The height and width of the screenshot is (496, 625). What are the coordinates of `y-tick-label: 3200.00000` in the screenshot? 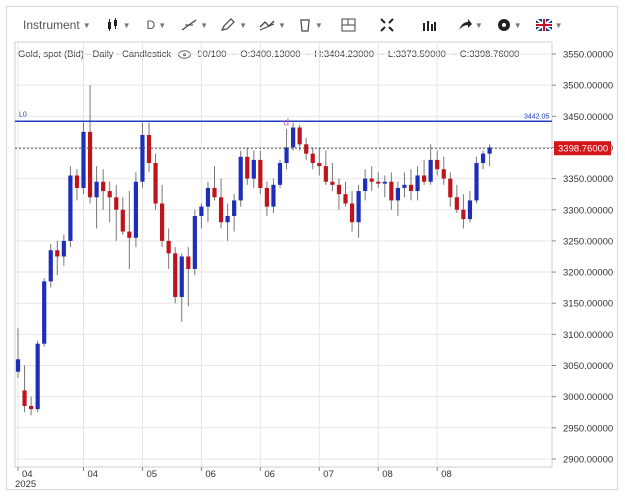 It's located at (588, 273).